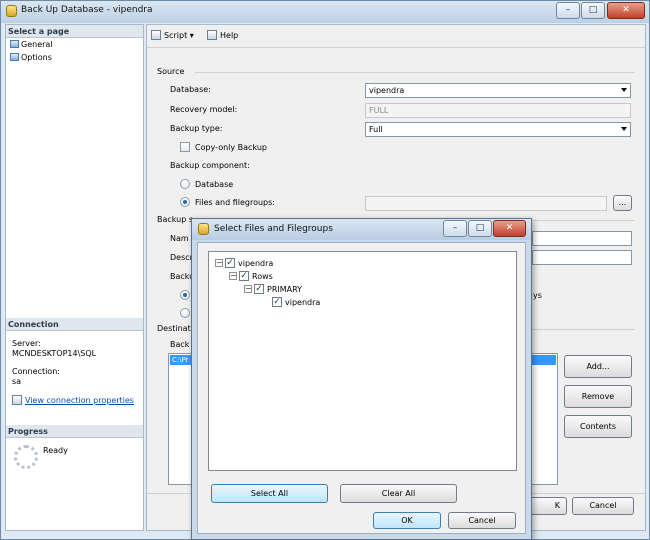  I want to click on script-icon, so click(156, 35).